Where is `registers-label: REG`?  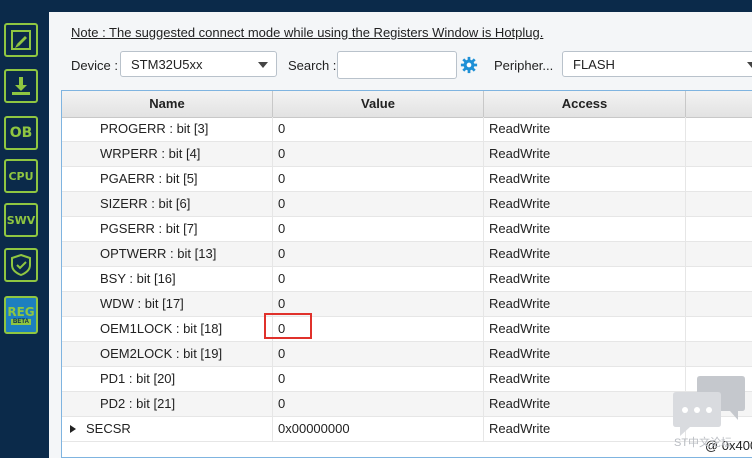
registers-label: REG is located at coordinates (21, 311).